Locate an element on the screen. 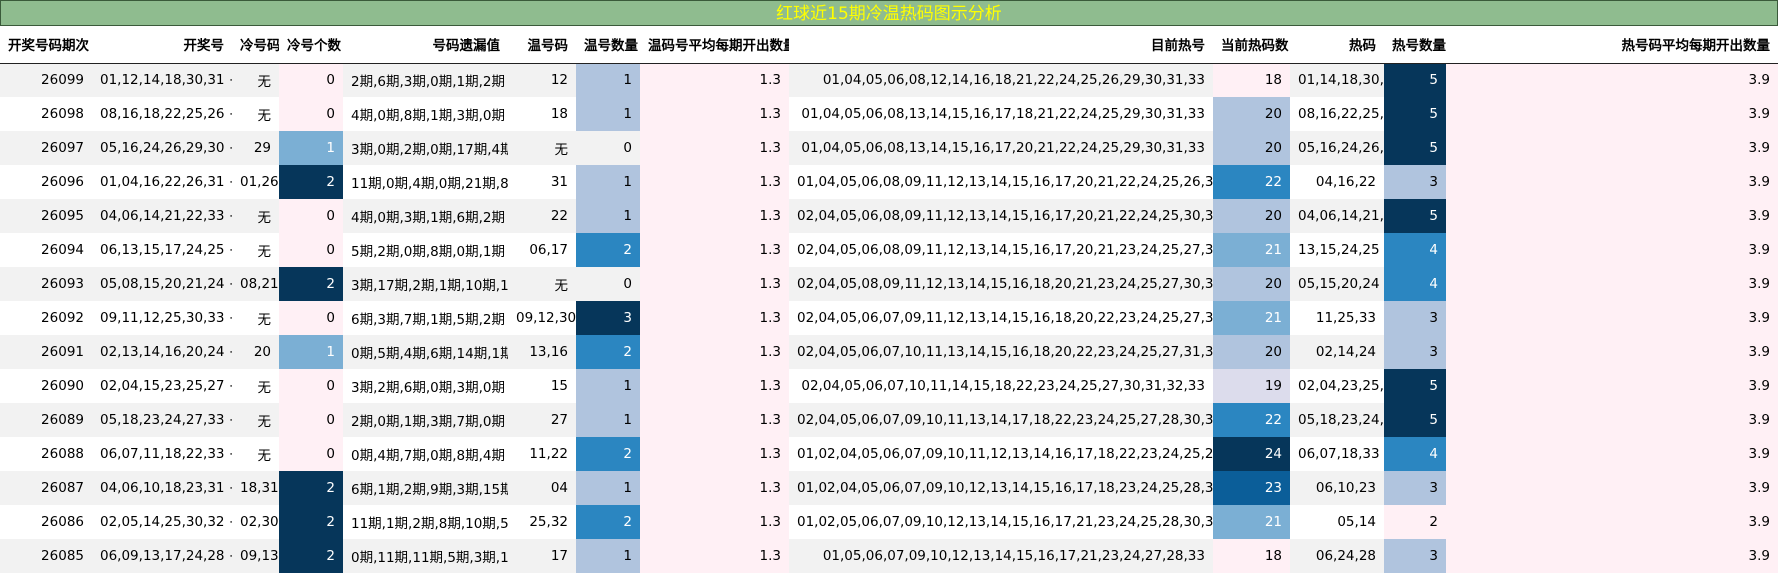  col-header-hot-average: 热号码平均每期开出数量 is located at coordinates (1612, 45).